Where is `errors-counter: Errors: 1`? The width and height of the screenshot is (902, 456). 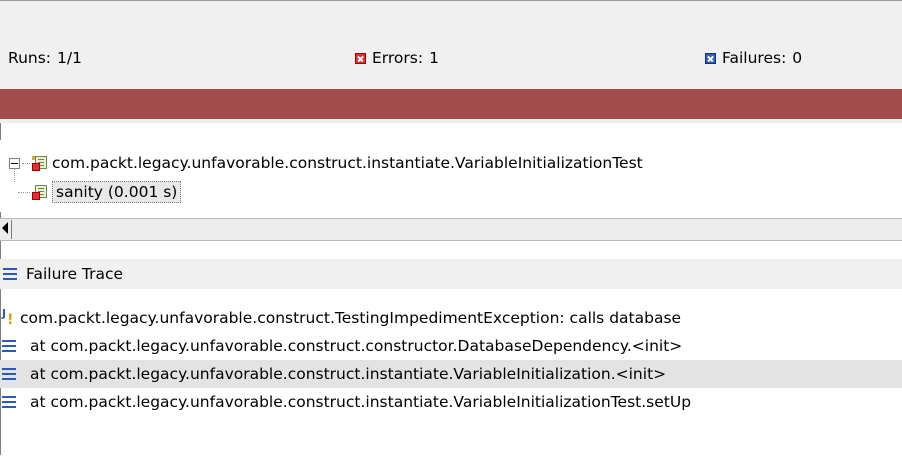
errors-counter: Errors: 1 is located at coordinates (397, 58).